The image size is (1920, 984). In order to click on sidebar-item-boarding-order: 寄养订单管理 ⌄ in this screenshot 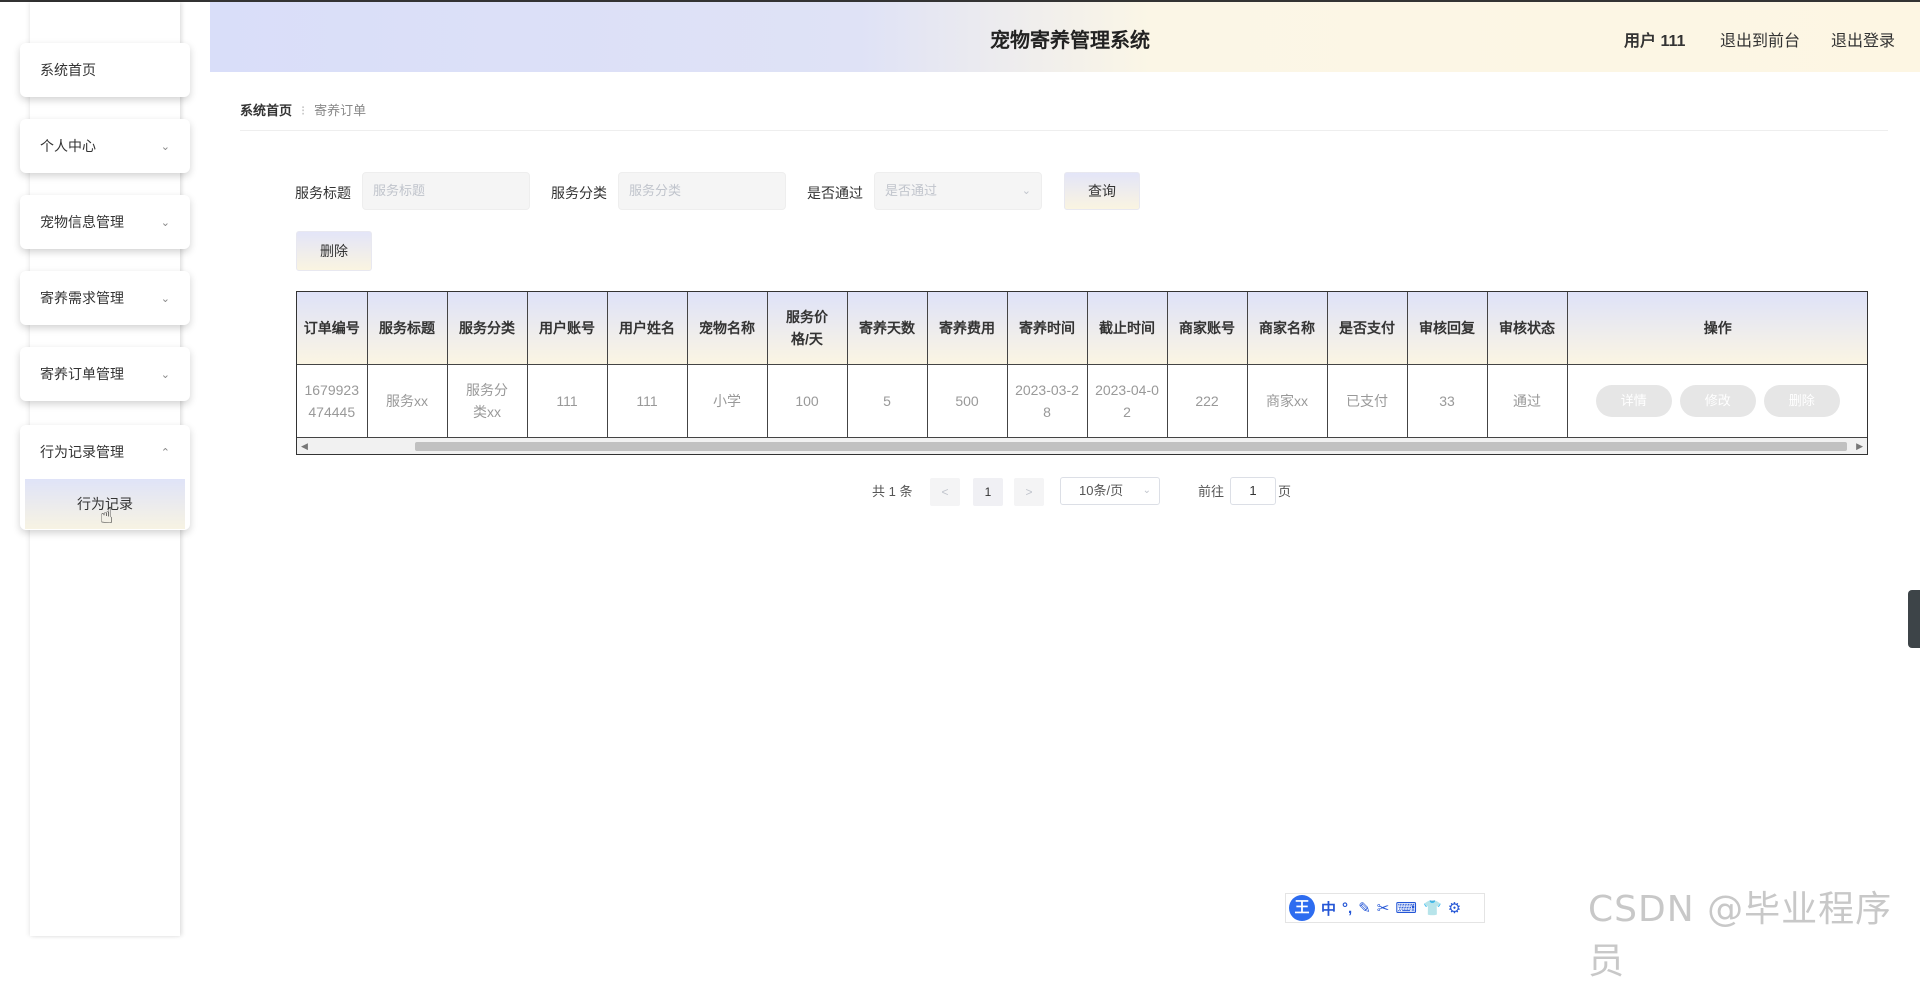, I will do `click(105, 374)`.